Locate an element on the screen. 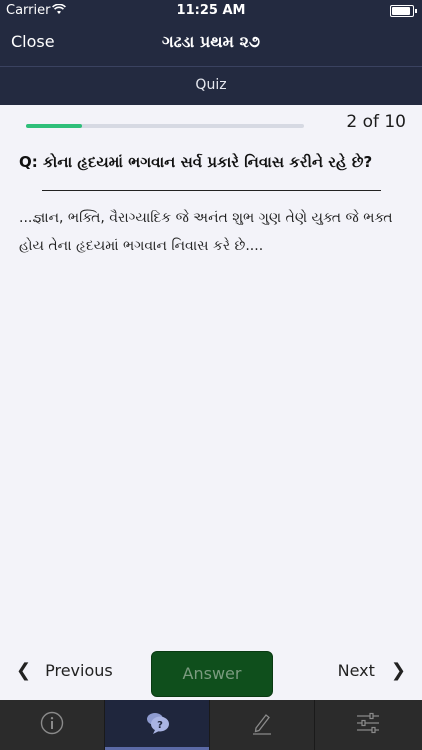 The width and height of the screenshot is (422, 750). question-counter: 2 of 10 is located at coordinates (376, 122).